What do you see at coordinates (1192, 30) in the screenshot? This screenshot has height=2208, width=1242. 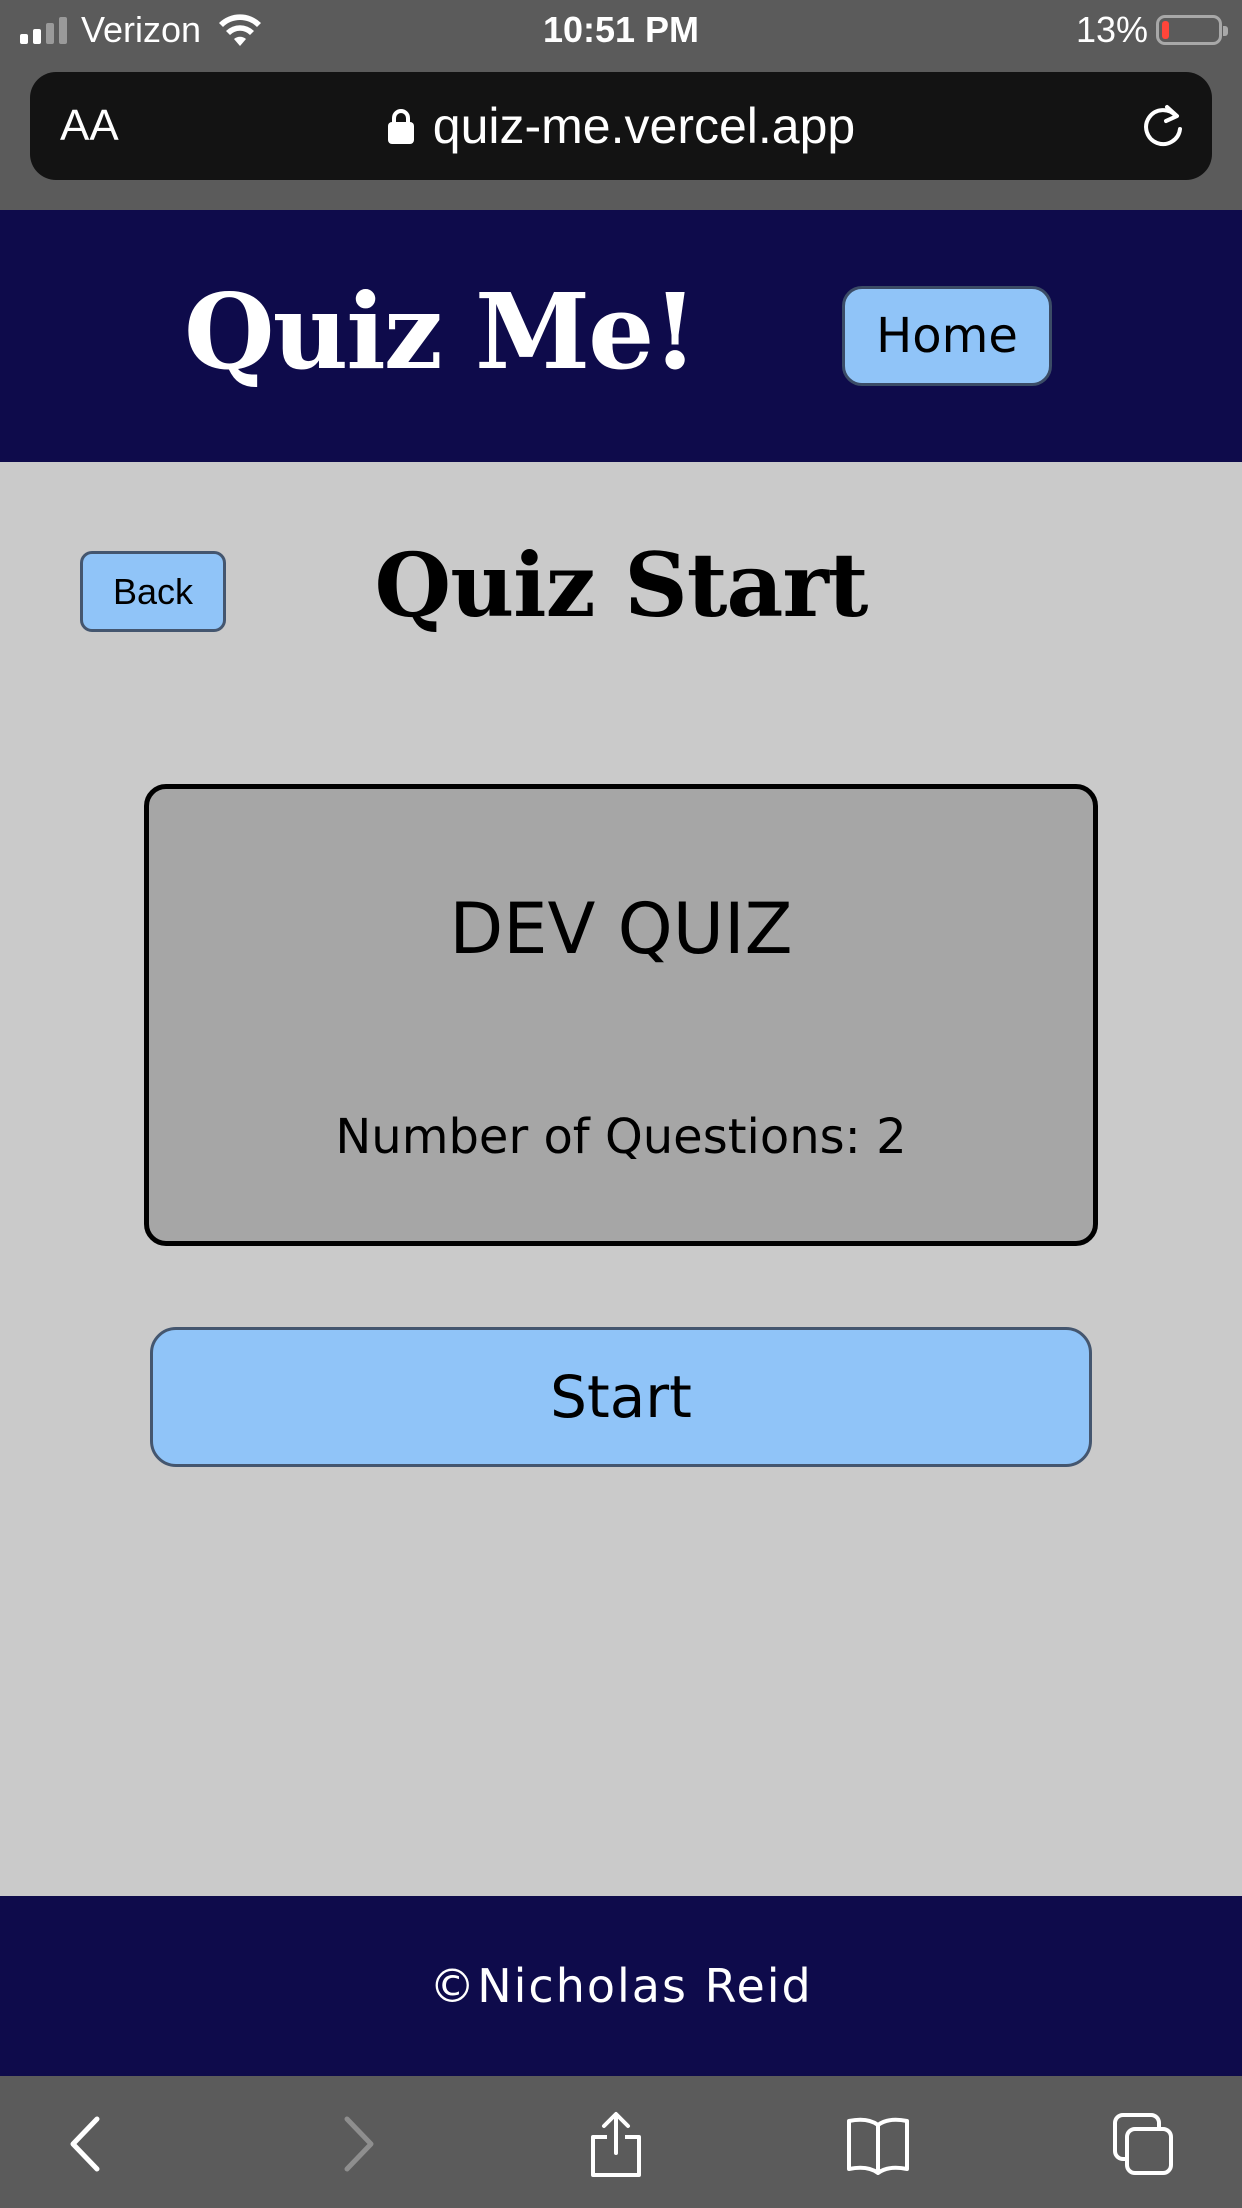 I see `battery-icon` at bounding box center [1192, 30].